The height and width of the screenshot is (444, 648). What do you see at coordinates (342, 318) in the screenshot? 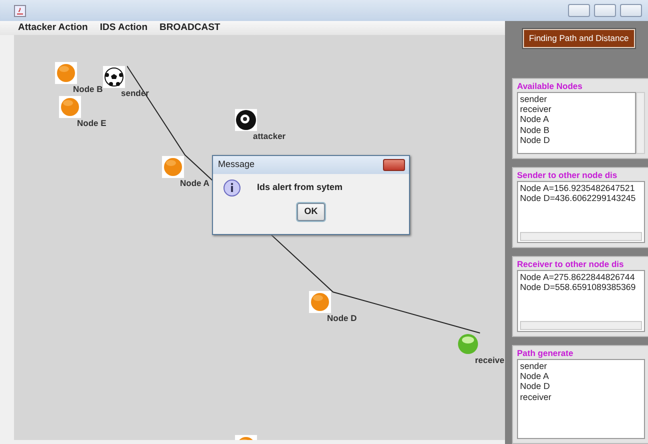
I see `node-label: Node D` at bounding box center [342, 318].